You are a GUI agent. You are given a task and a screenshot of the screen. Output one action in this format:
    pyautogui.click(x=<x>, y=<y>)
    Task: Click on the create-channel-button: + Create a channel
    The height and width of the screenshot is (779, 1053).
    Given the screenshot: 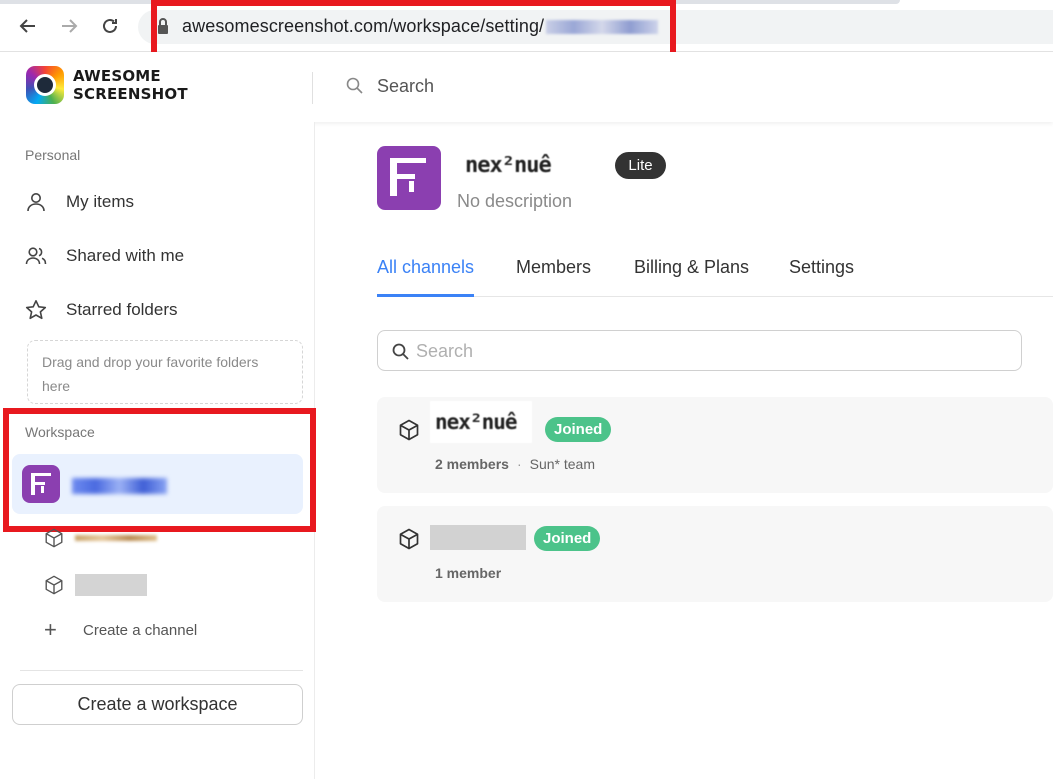 What is the action you would take?
    pyautogui.click(x=121, y=629)
    